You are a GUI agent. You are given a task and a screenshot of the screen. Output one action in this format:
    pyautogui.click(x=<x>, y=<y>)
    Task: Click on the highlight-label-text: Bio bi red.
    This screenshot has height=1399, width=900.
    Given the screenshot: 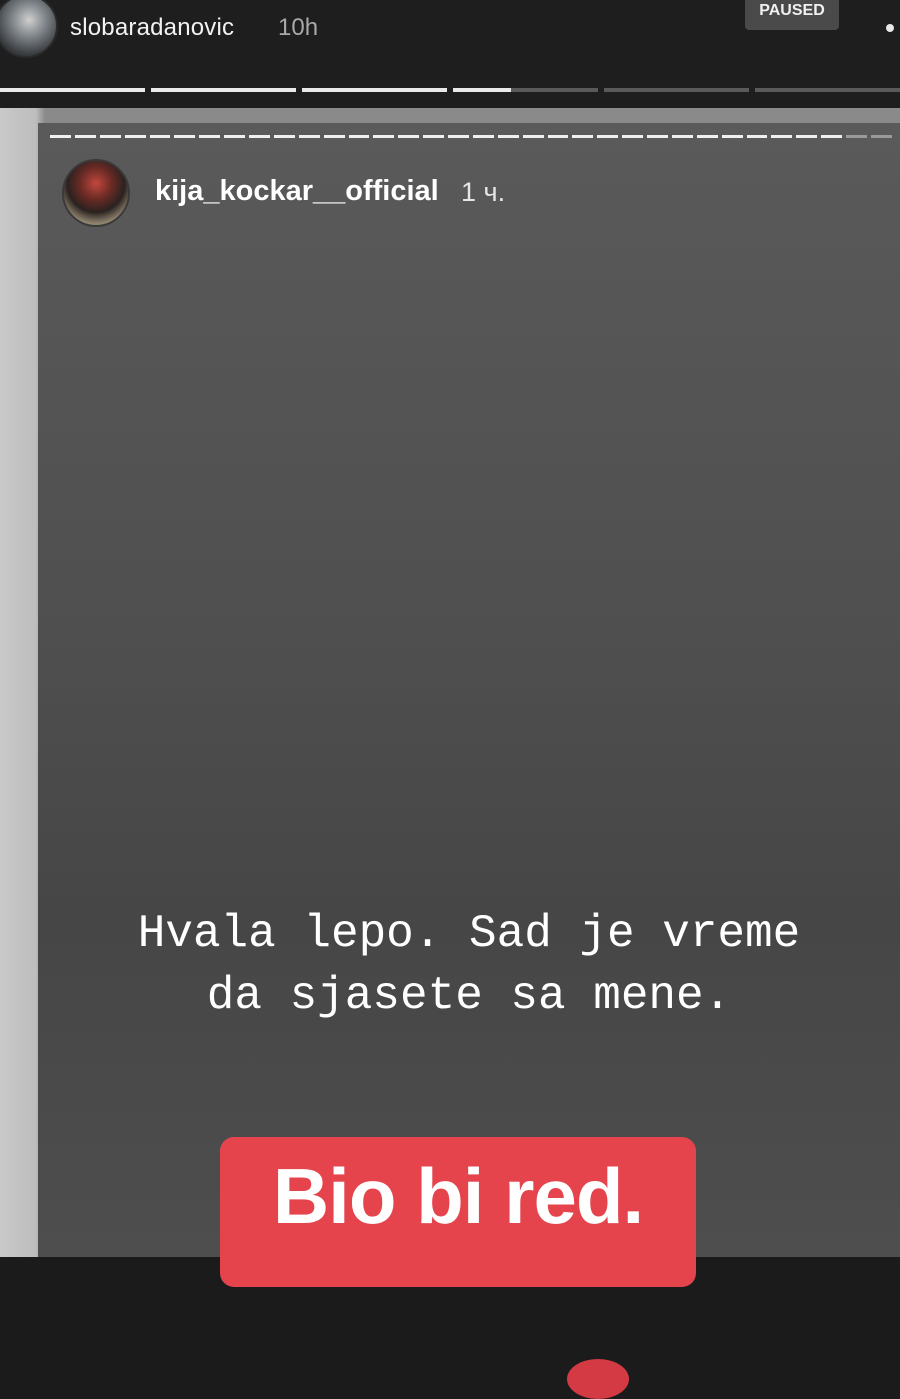 What is the action you would take?
    pyautogui.click(x=458, y=1196)
    